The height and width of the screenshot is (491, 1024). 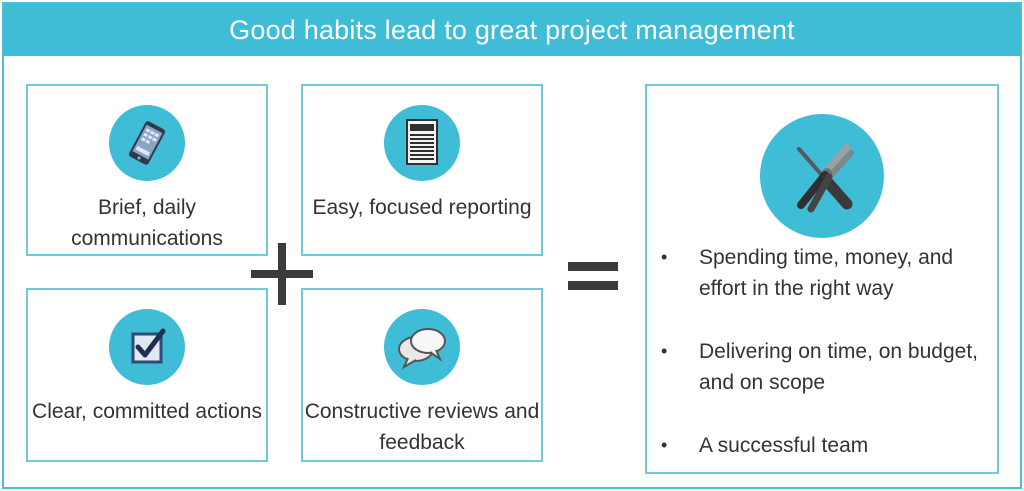 I want to click on habit-box-actions: Clear, committed actions, so click(x=147, y=375).